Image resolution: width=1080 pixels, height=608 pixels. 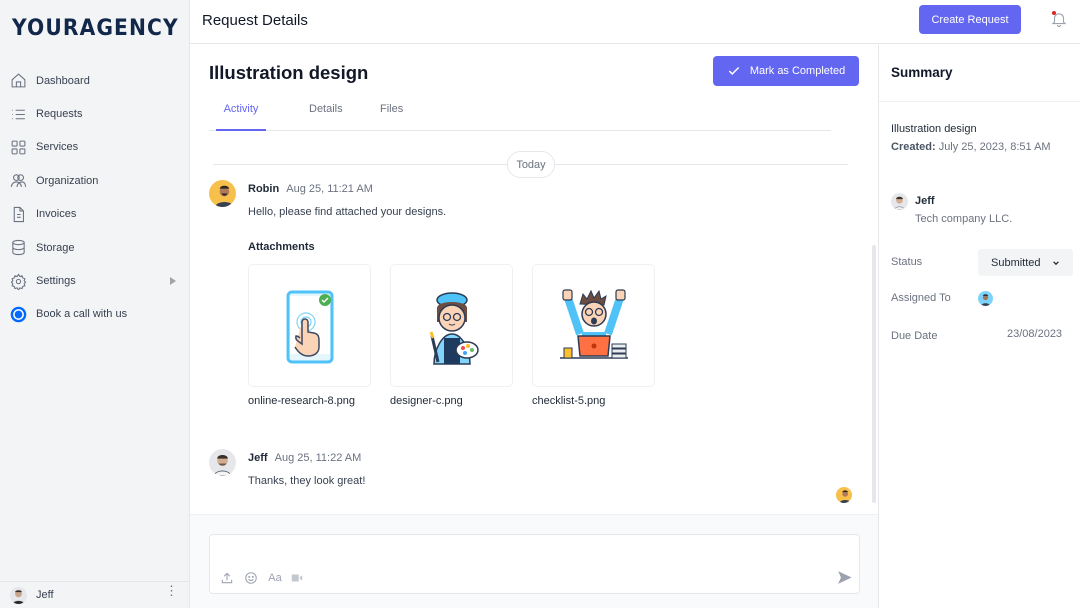 I want to click on sidebar-item-label: Storage, so click(x=55, y=247).